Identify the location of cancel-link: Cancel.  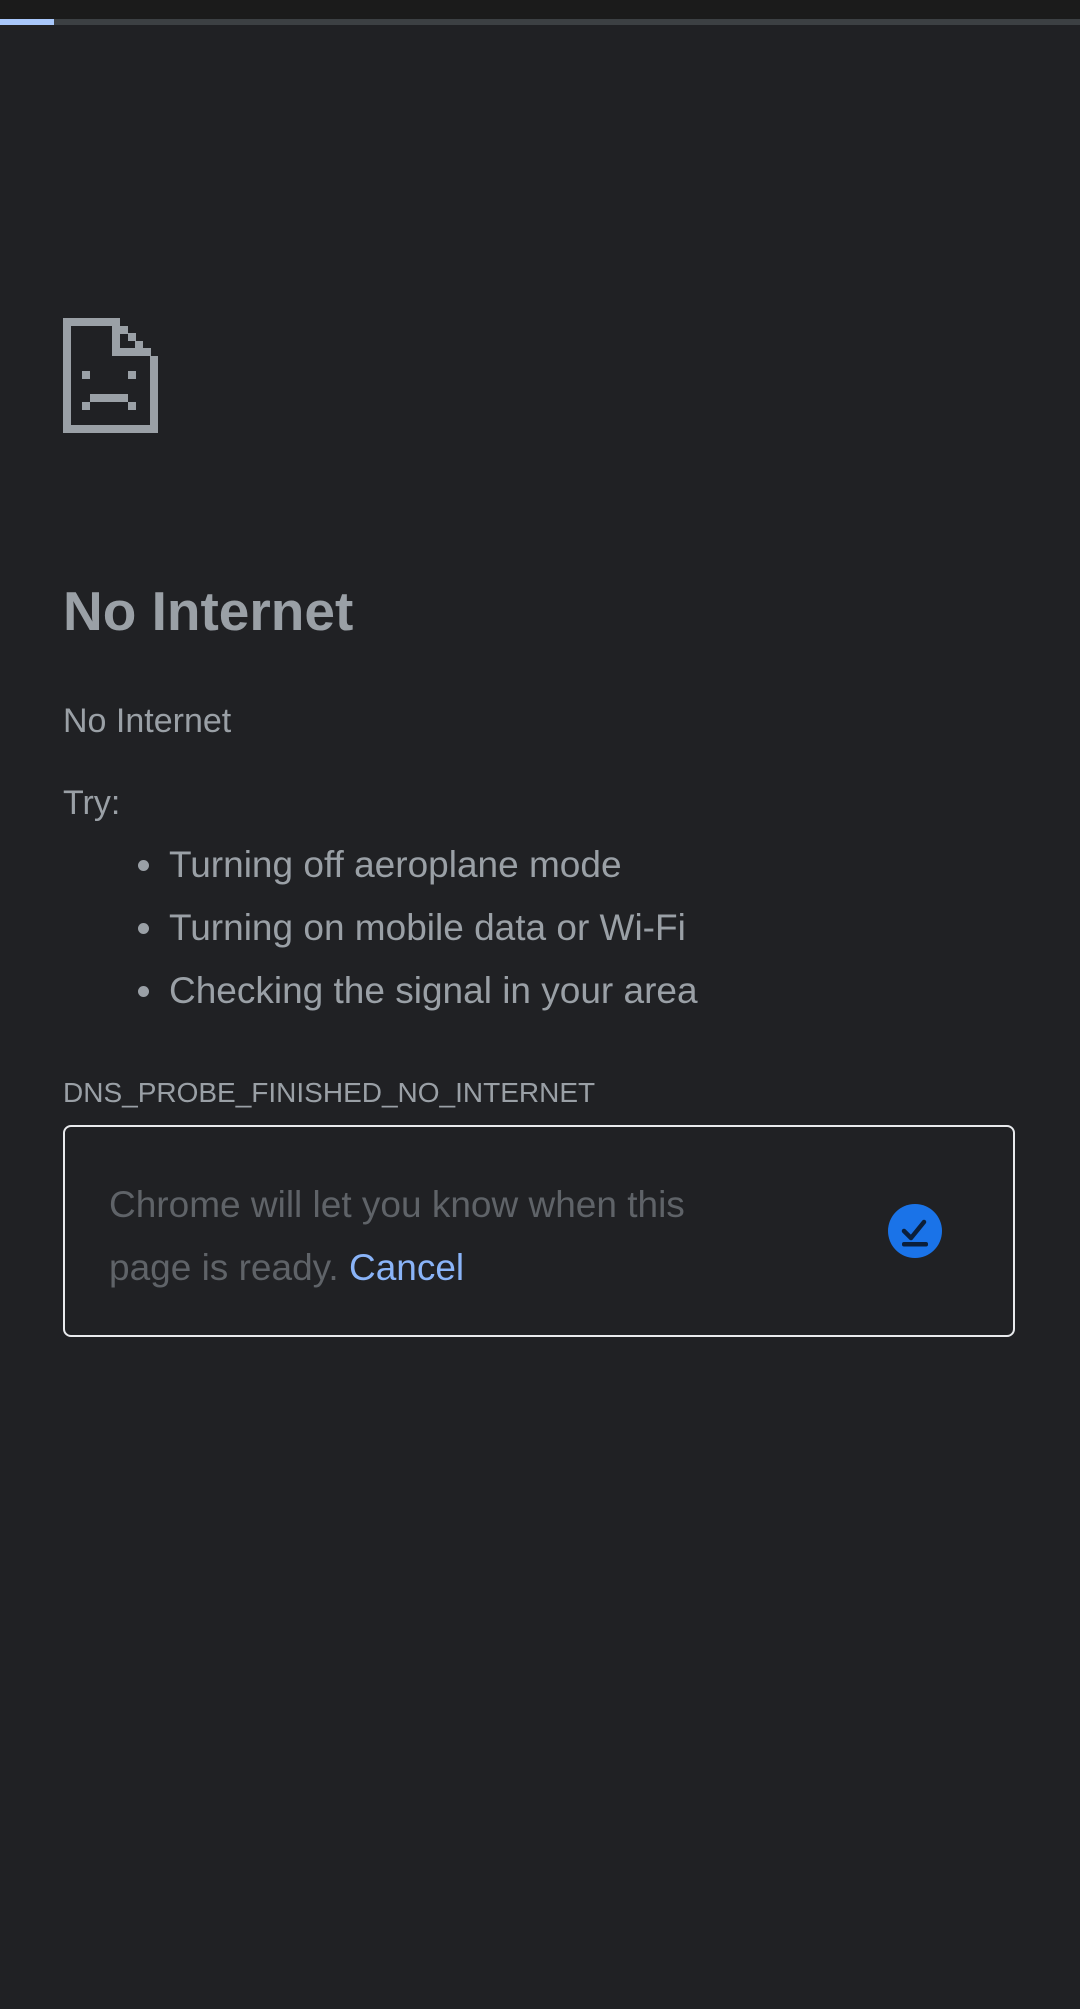
(406, 1267).